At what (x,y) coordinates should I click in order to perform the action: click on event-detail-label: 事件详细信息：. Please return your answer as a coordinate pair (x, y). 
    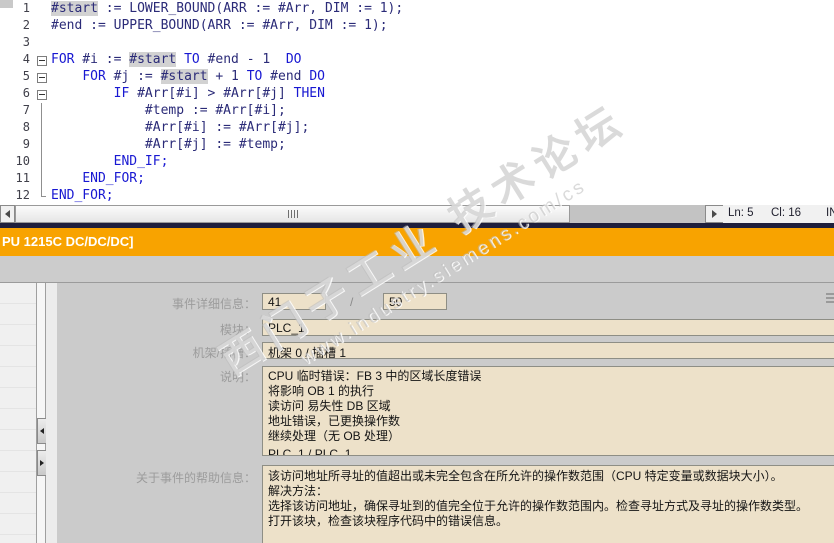
    Looking at the image, I should click on (213, 304).